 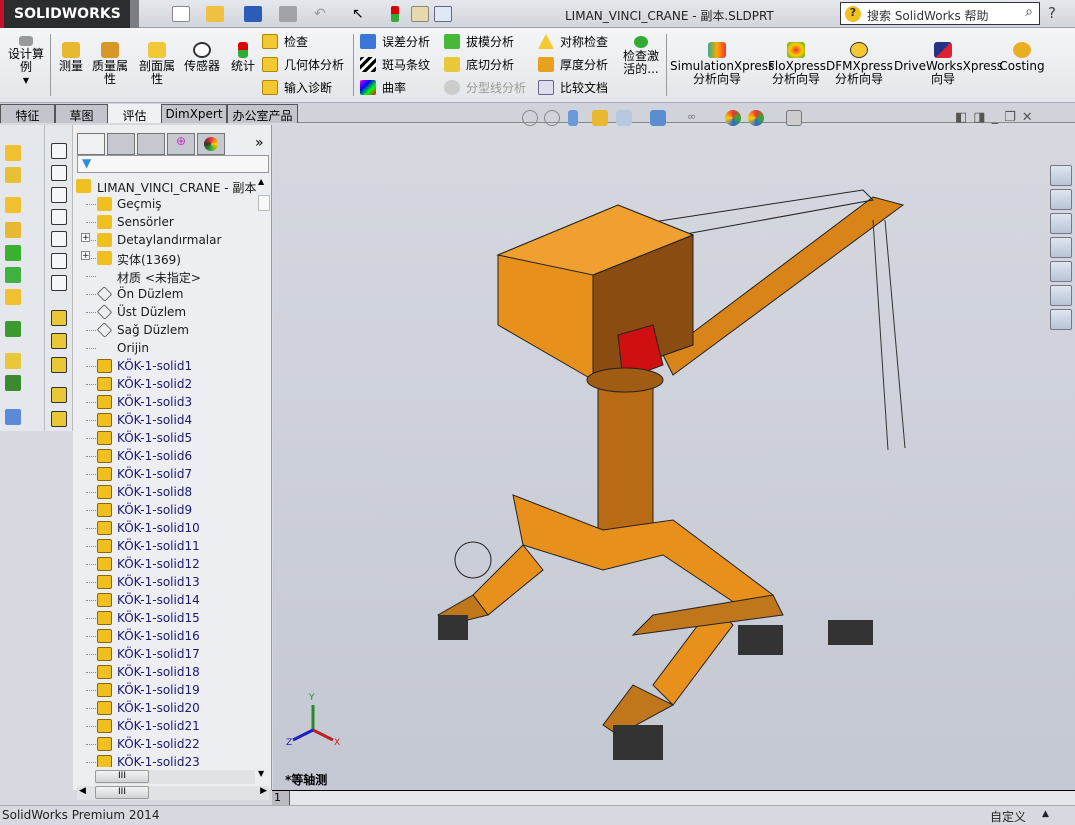 What do you see at coordinates (1008, 816) in the screenshot?
I see `customize-menu: 自定义` at bounding box center [1008, 816].